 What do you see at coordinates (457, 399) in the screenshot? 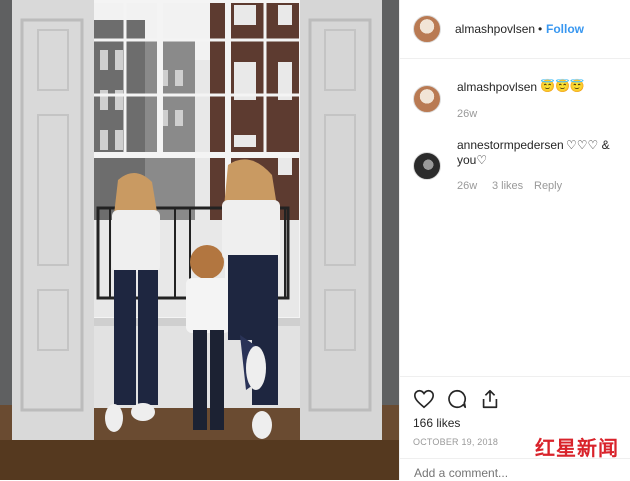
I see `comment-icon` at bounding box center [457, 399].